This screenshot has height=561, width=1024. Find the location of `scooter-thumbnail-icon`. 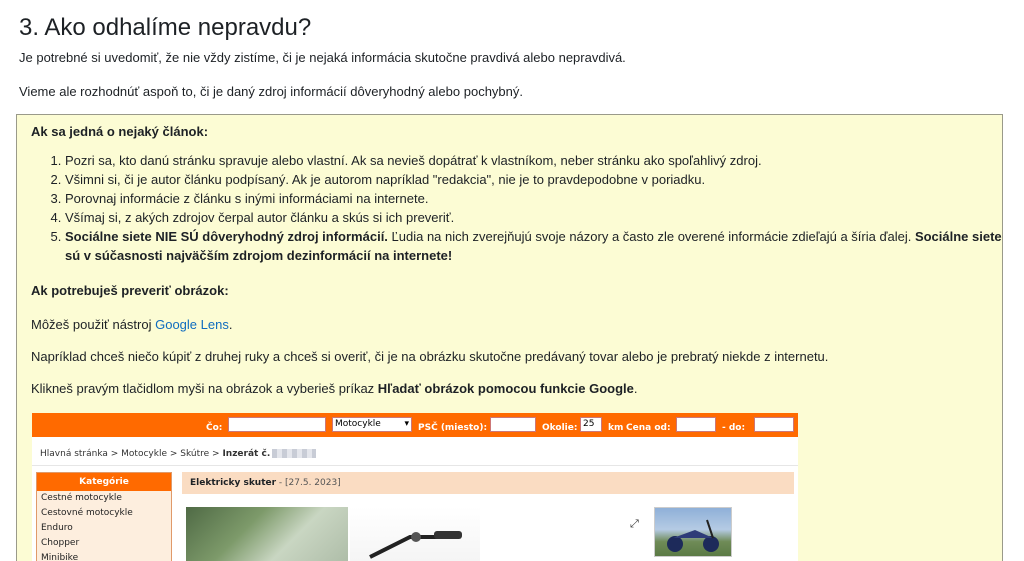

scooter-thumbnail-icon is located at coordinates (693, 535).